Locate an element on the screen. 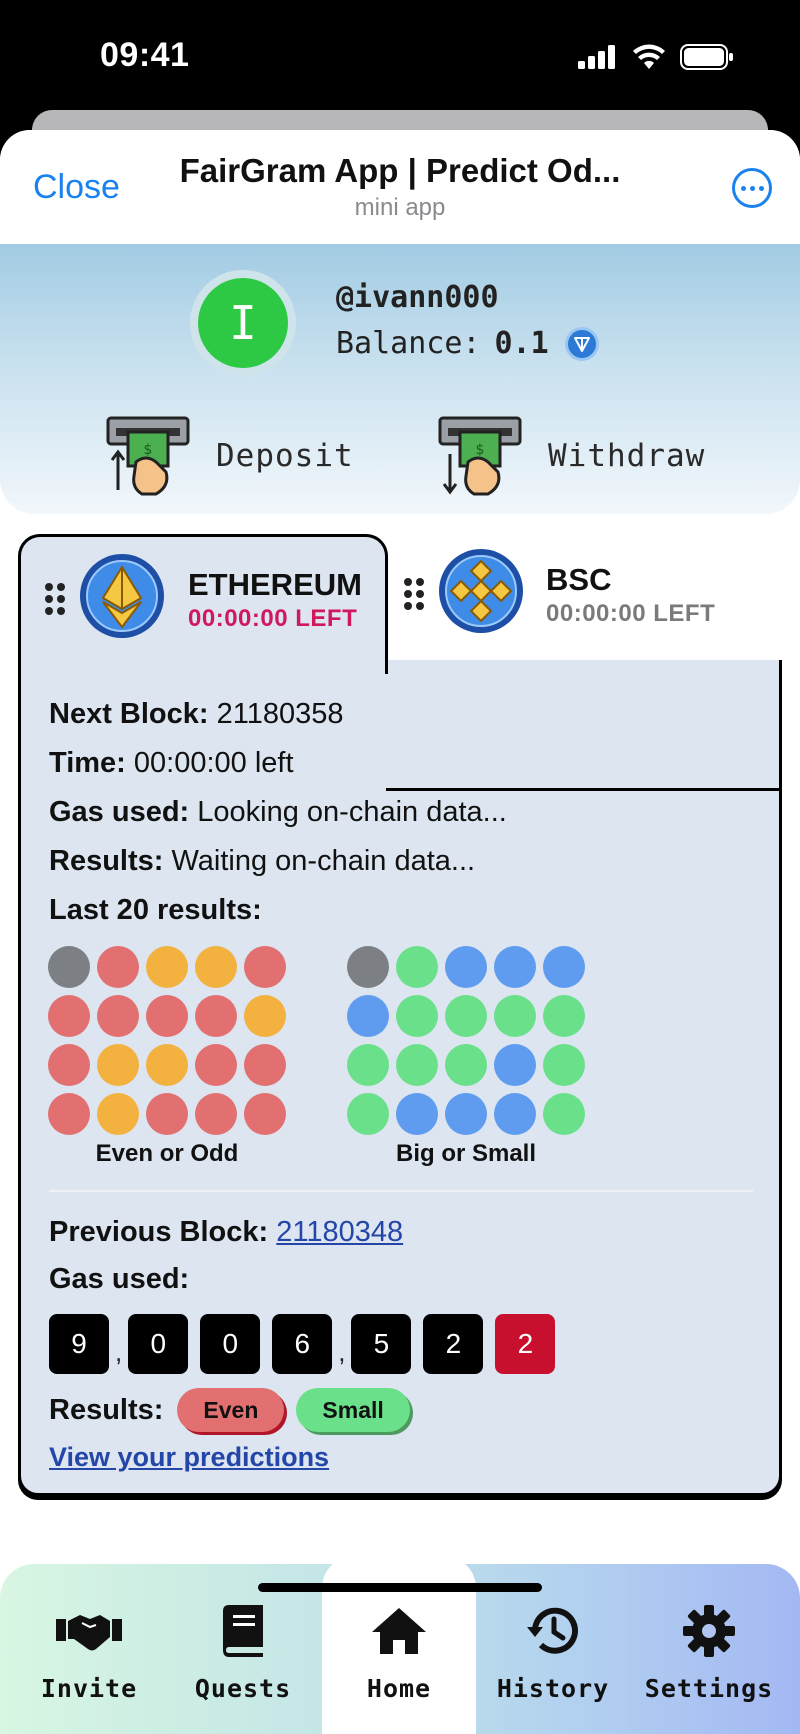  home-icon is located at coordinates (399, 1631).